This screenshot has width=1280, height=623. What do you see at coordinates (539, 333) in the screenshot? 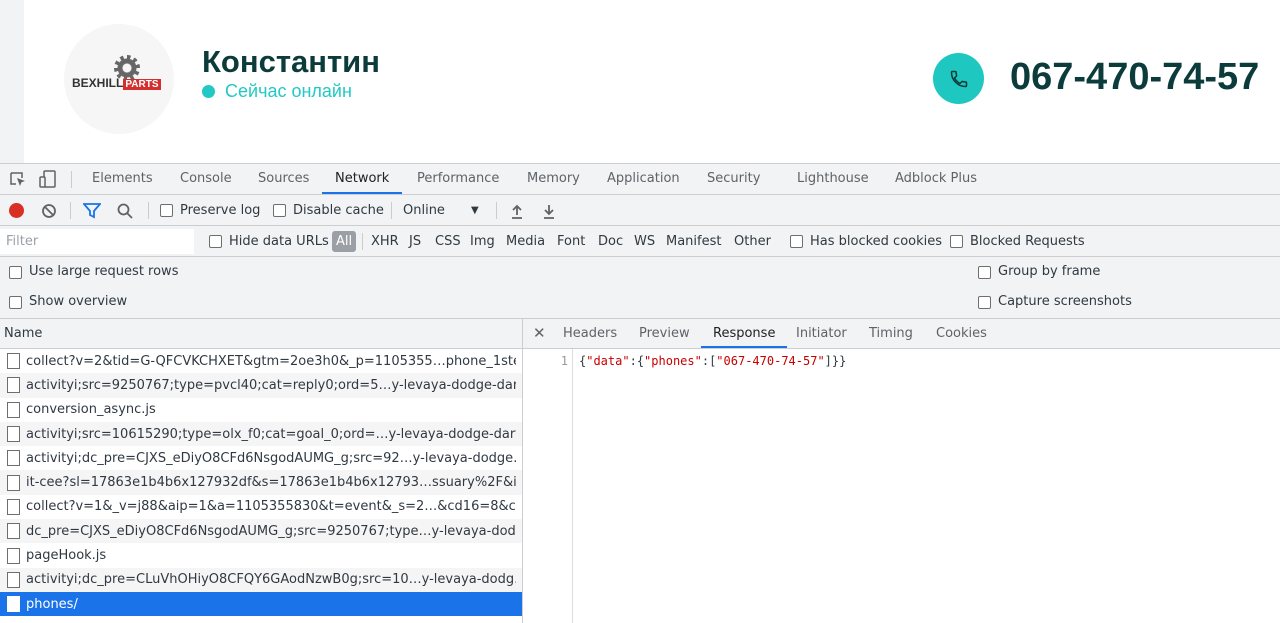
I see `close-icon: ✕` at bounding box center [539, 333].